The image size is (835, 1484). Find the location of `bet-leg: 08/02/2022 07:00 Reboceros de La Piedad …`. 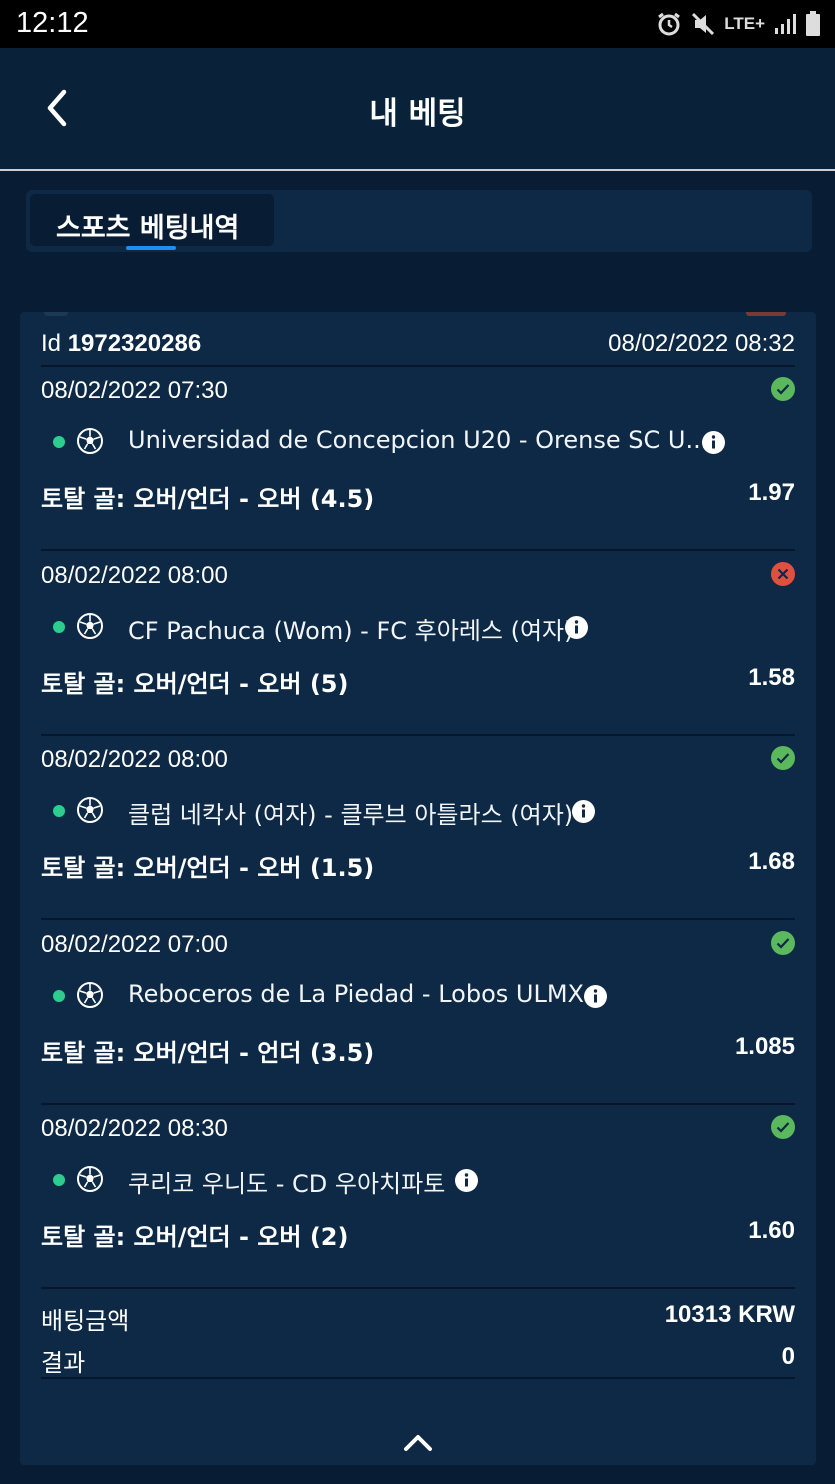

bet-leg: 08/02/2022 07:00 Reboceros de La Piedad … is located at coordinates (418, 1013).